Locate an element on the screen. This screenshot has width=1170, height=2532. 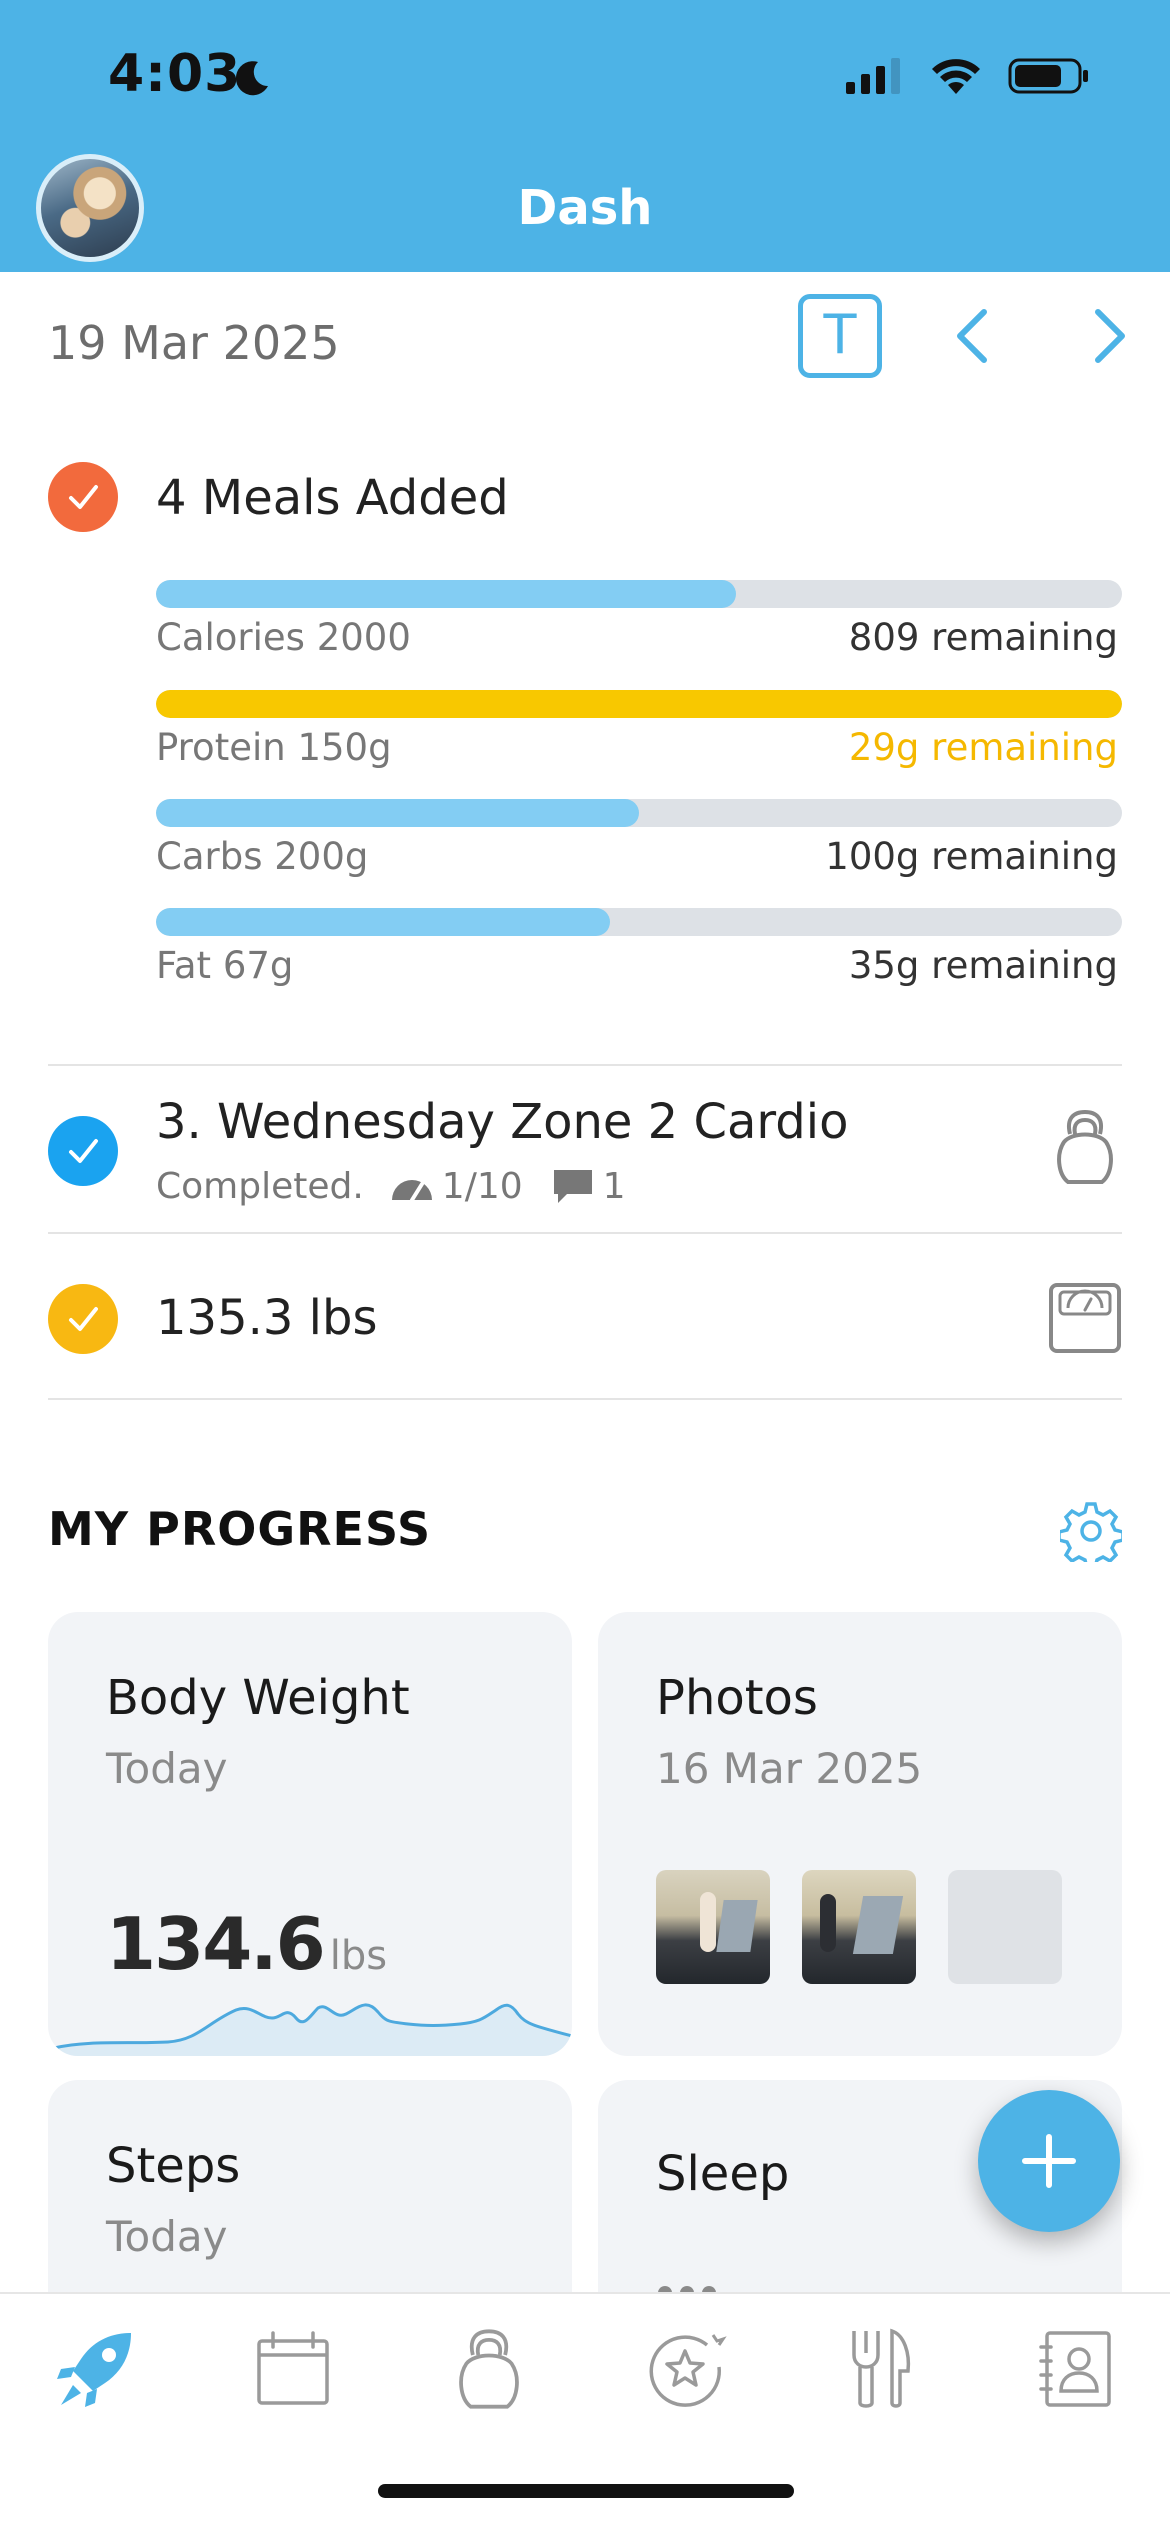
current-date: 19 Mar 2025 is located at coordinates (194, 343).